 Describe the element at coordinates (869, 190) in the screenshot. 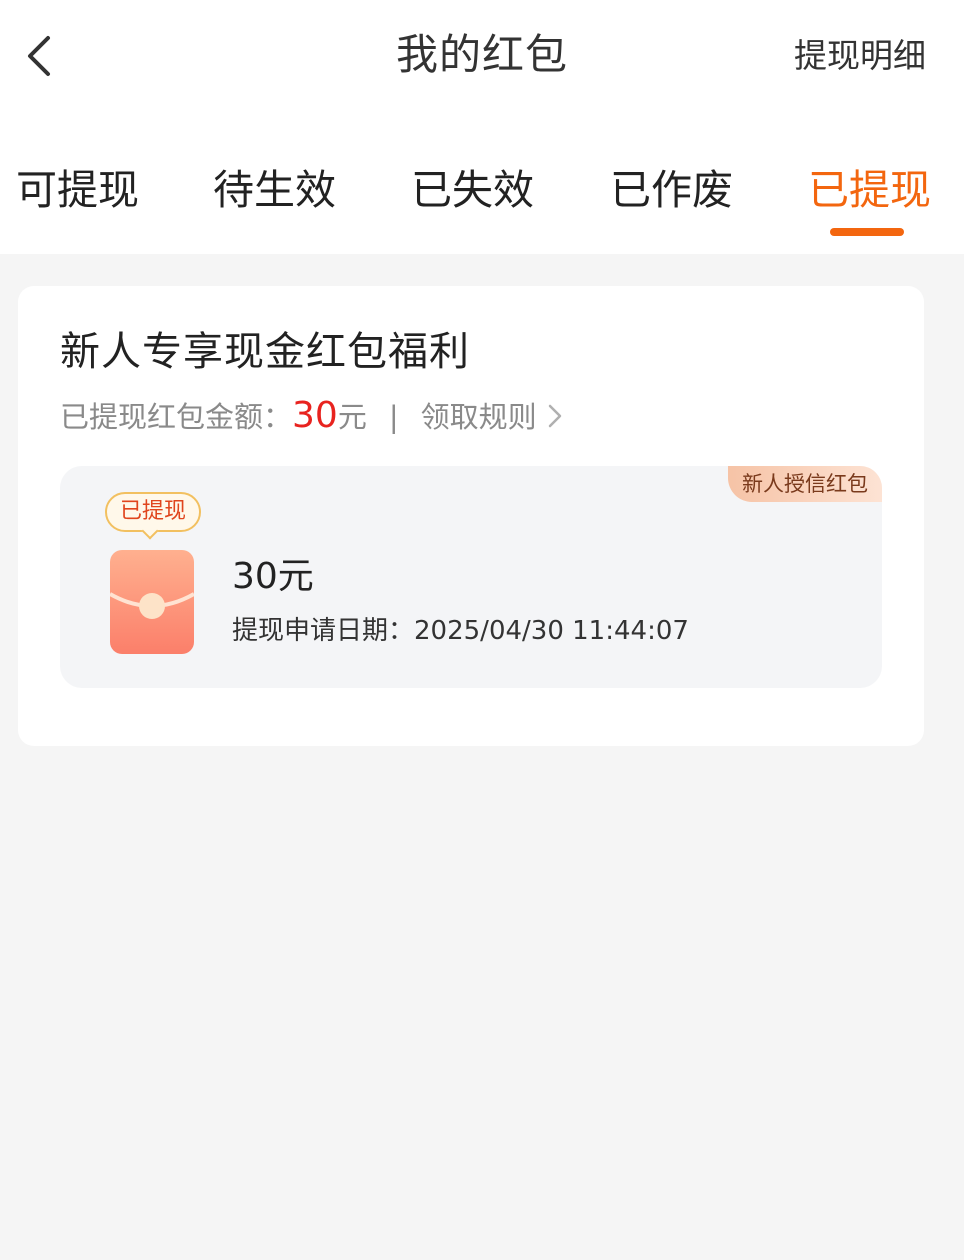

I see `tab-withdrawn: 已提现` at that location.